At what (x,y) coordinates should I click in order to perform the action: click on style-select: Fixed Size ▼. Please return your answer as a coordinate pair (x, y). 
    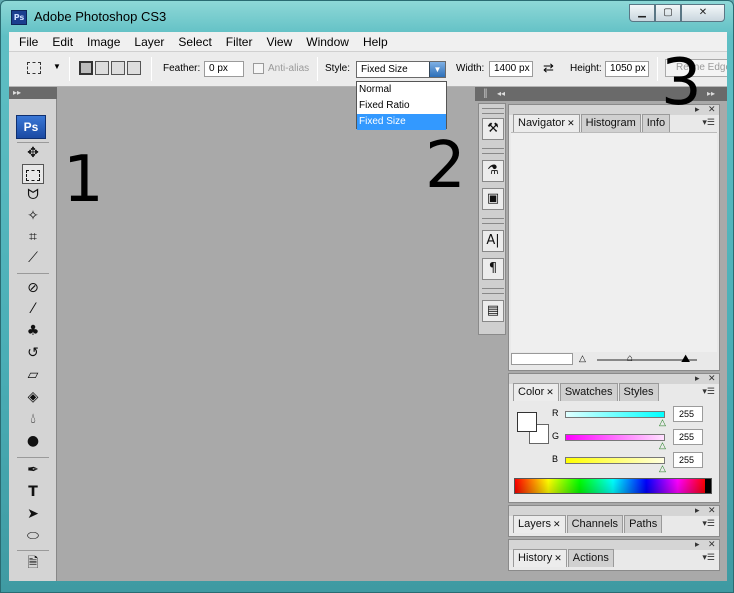
    Looking at the image, I should click on (401, 69).